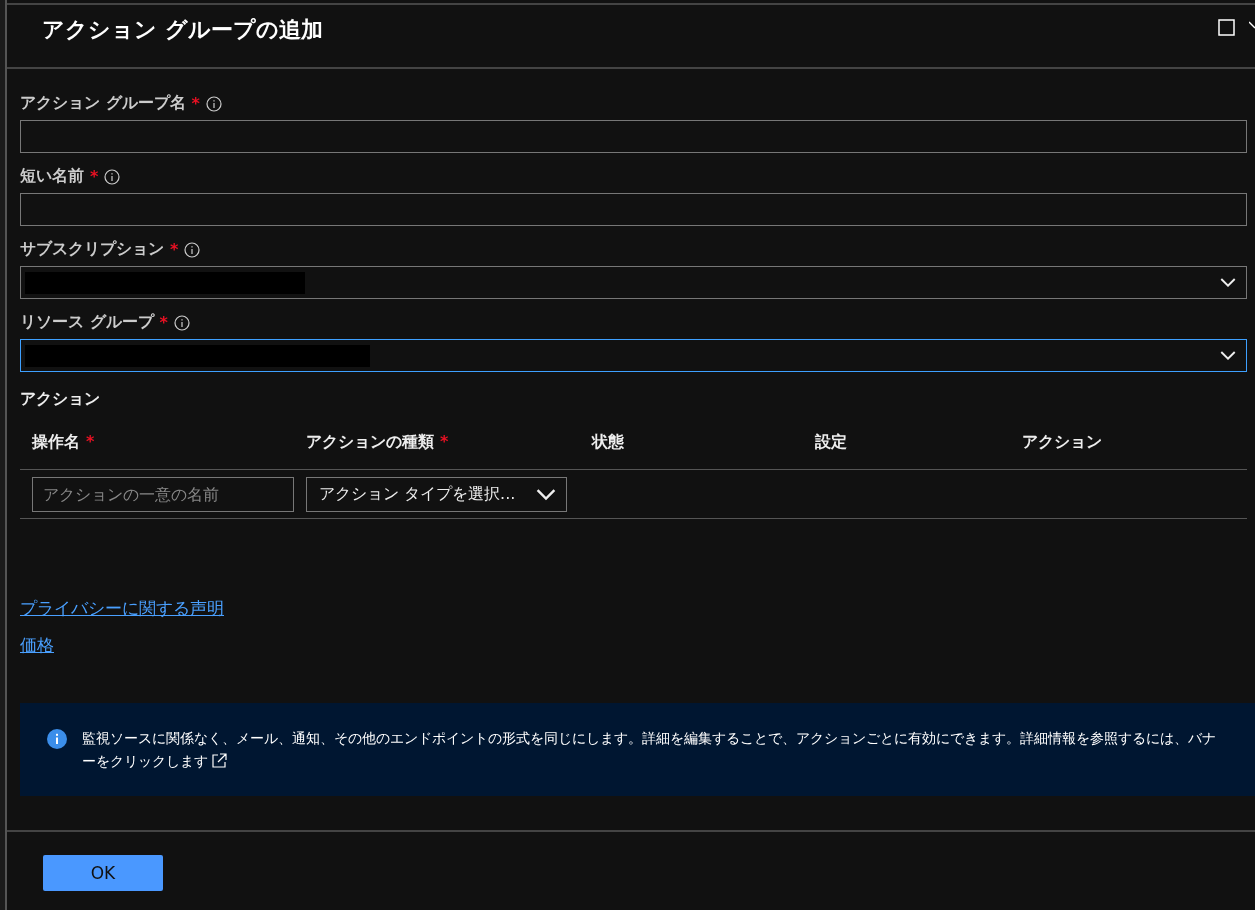 This screenshot has height=910, width=1255. I want to click on field-label: アクション グループ名, so click(103, 103).